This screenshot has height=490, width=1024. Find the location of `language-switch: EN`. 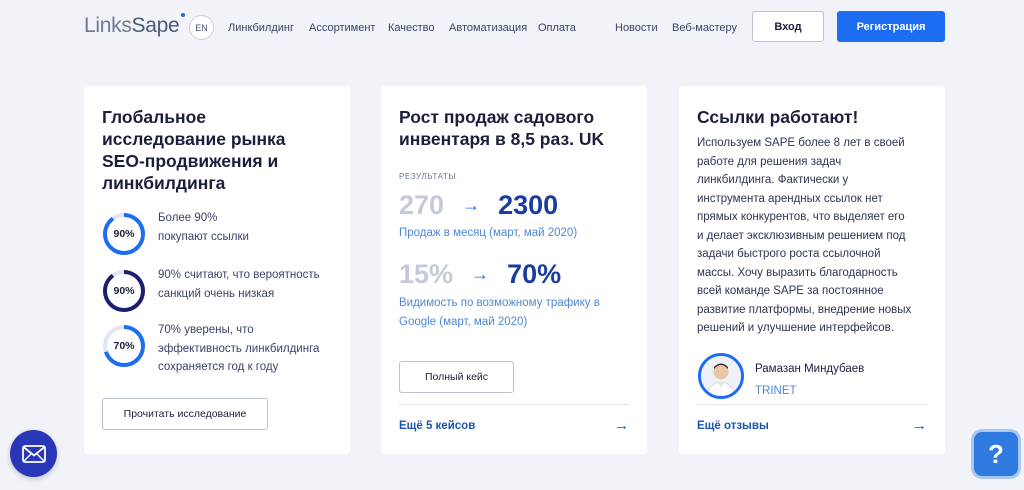

language-switch: EN is located at coordinates (201, 27).